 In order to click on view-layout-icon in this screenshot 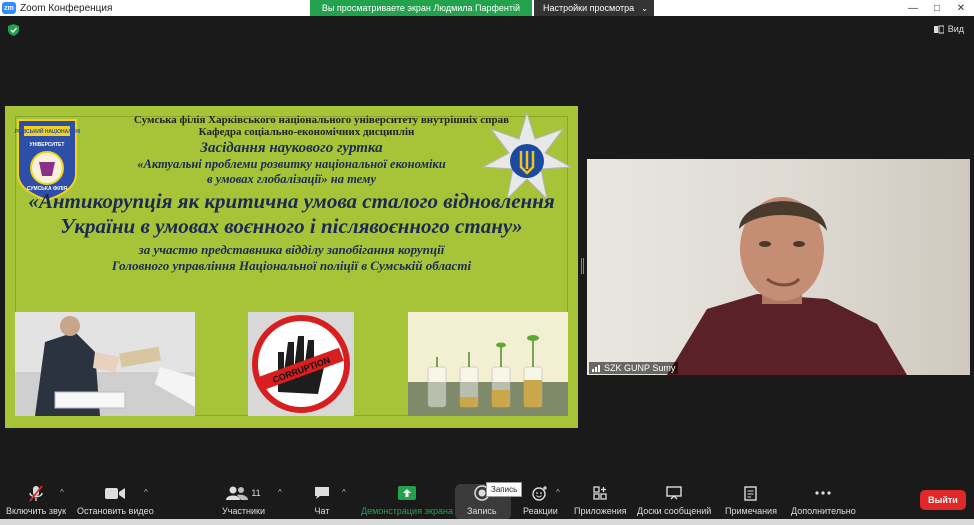, I will do `click(938, 29)`.